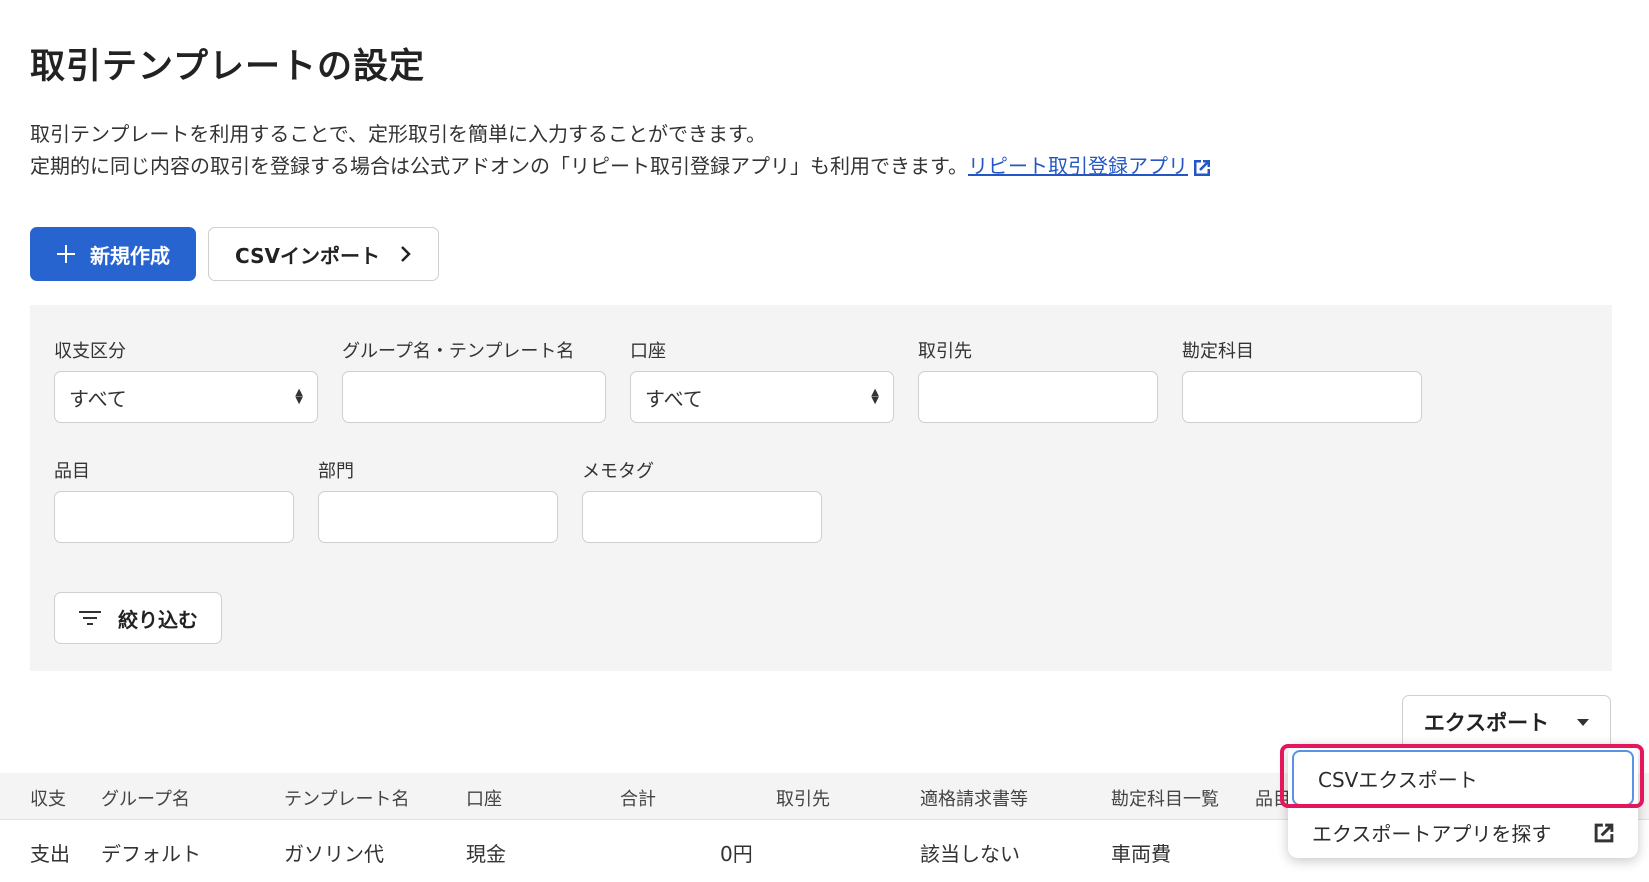  Describe the element at coordinates (474, 397) in the screenshot. I see `group-template-input` at that location.